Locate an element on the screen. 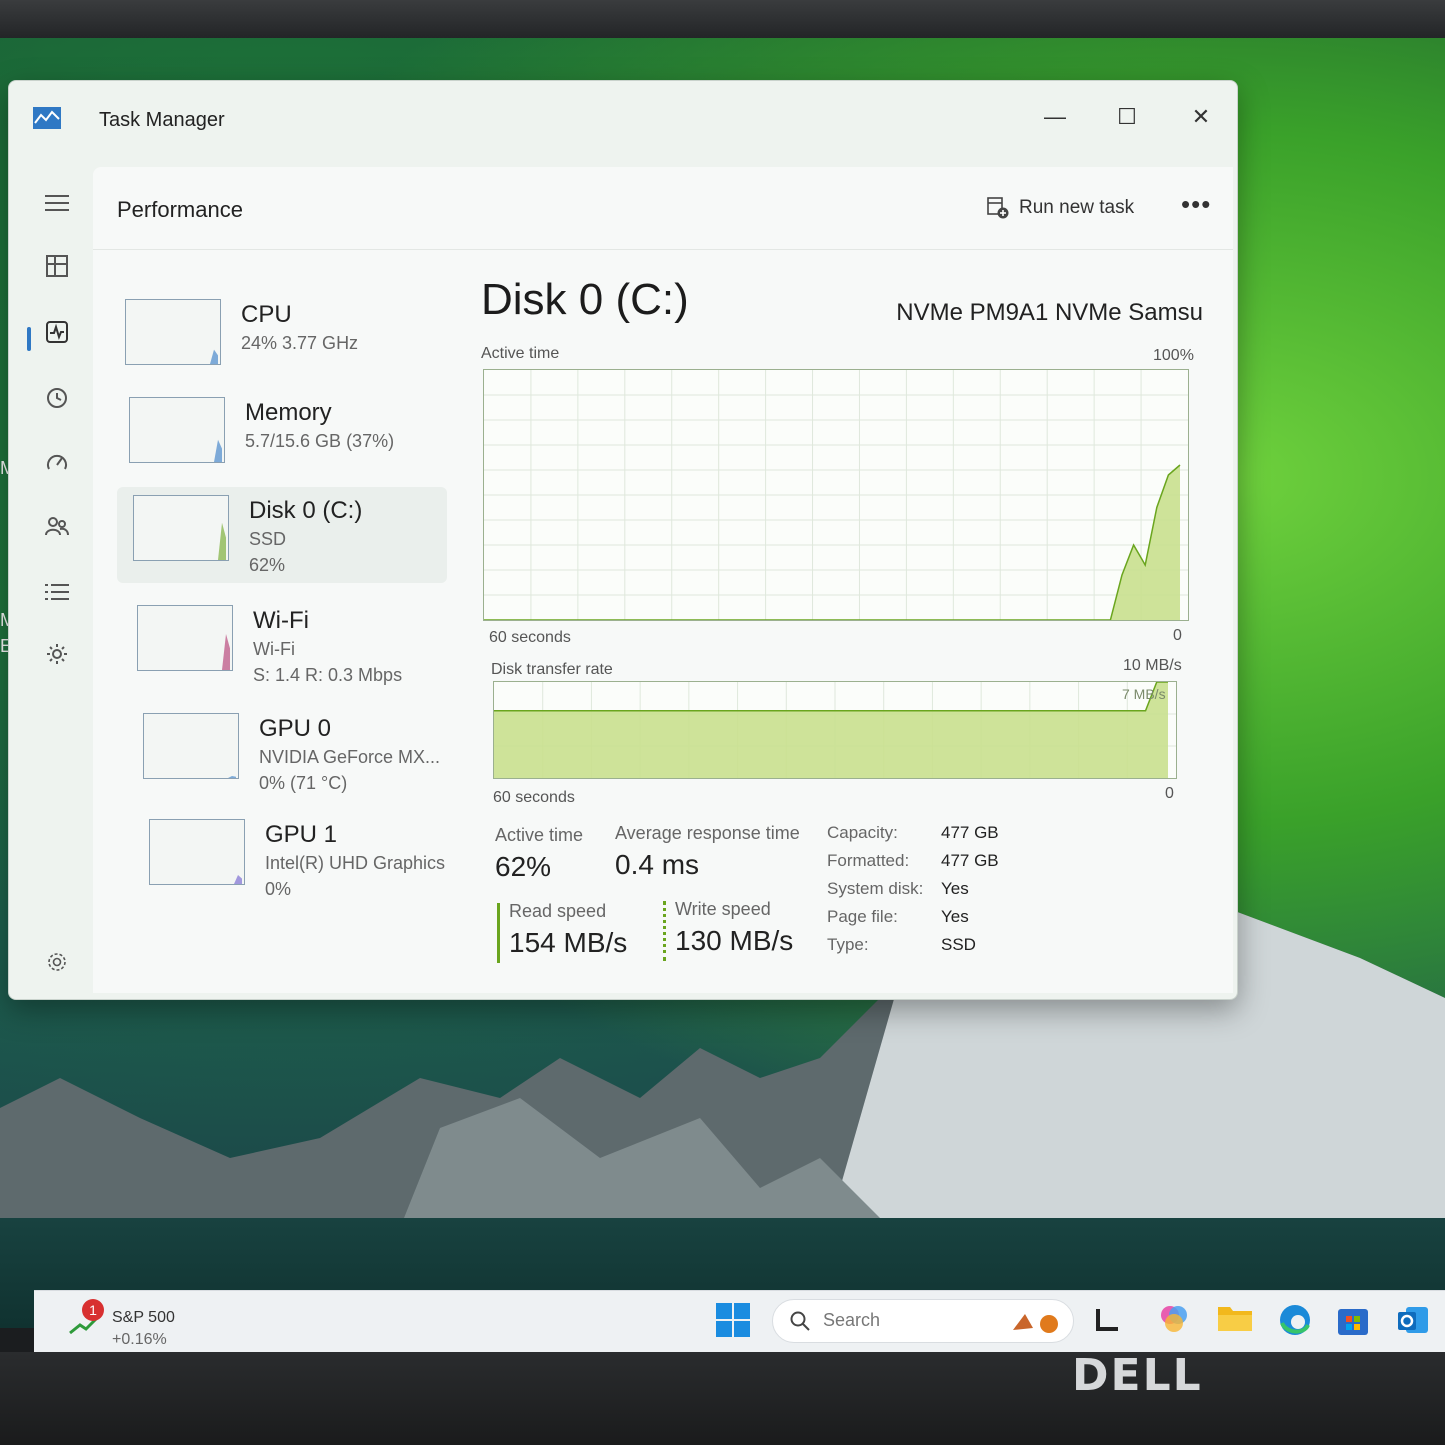 The height and width of the screenshot is (1445, 1445). settings-icon is located at coordinates (57, 967).